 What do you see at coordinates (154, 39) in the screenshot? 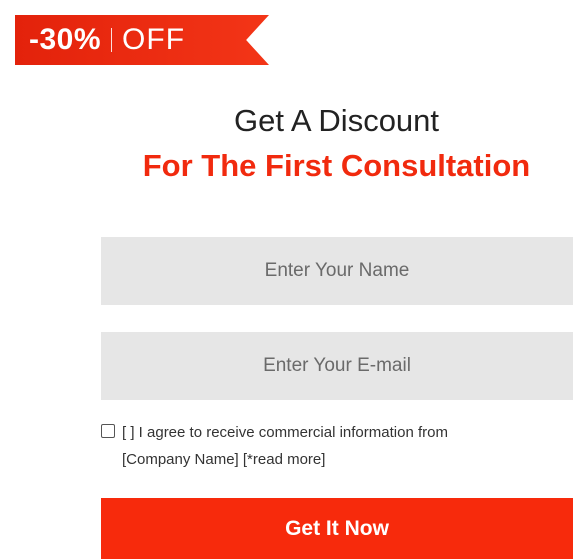
I see `discount-off-label: OFF` at bounding box center [154, 39].